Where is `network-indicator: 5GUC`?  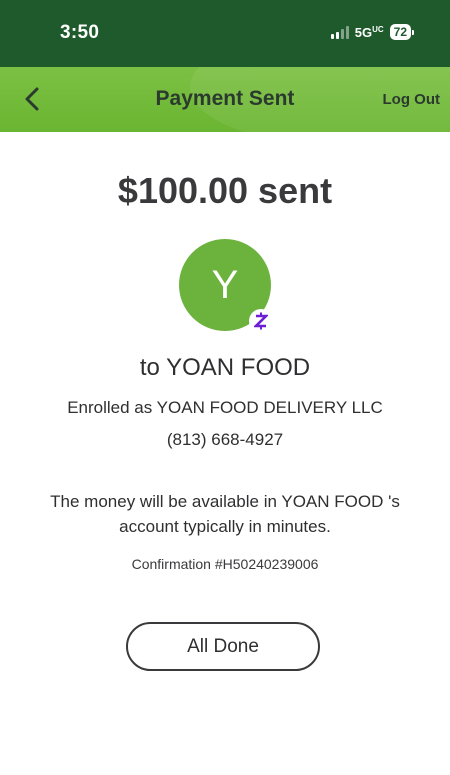 network-indicator: 5GUC is located at coordinates (369, 32).